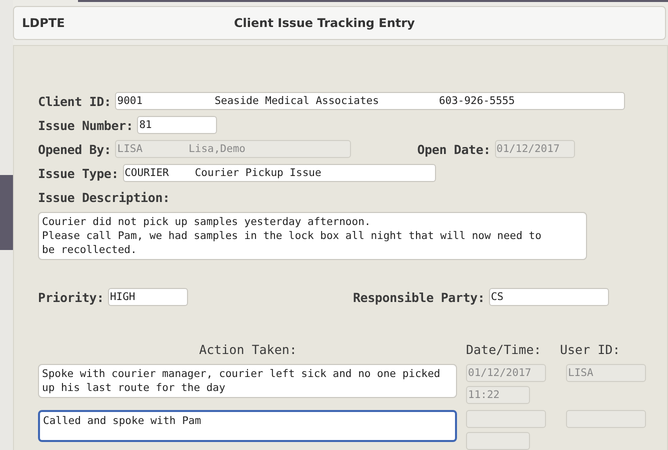 The height and width of the screenshot is (450, 668). I want to click on screen-code: LDPTE, so click(44, 23).